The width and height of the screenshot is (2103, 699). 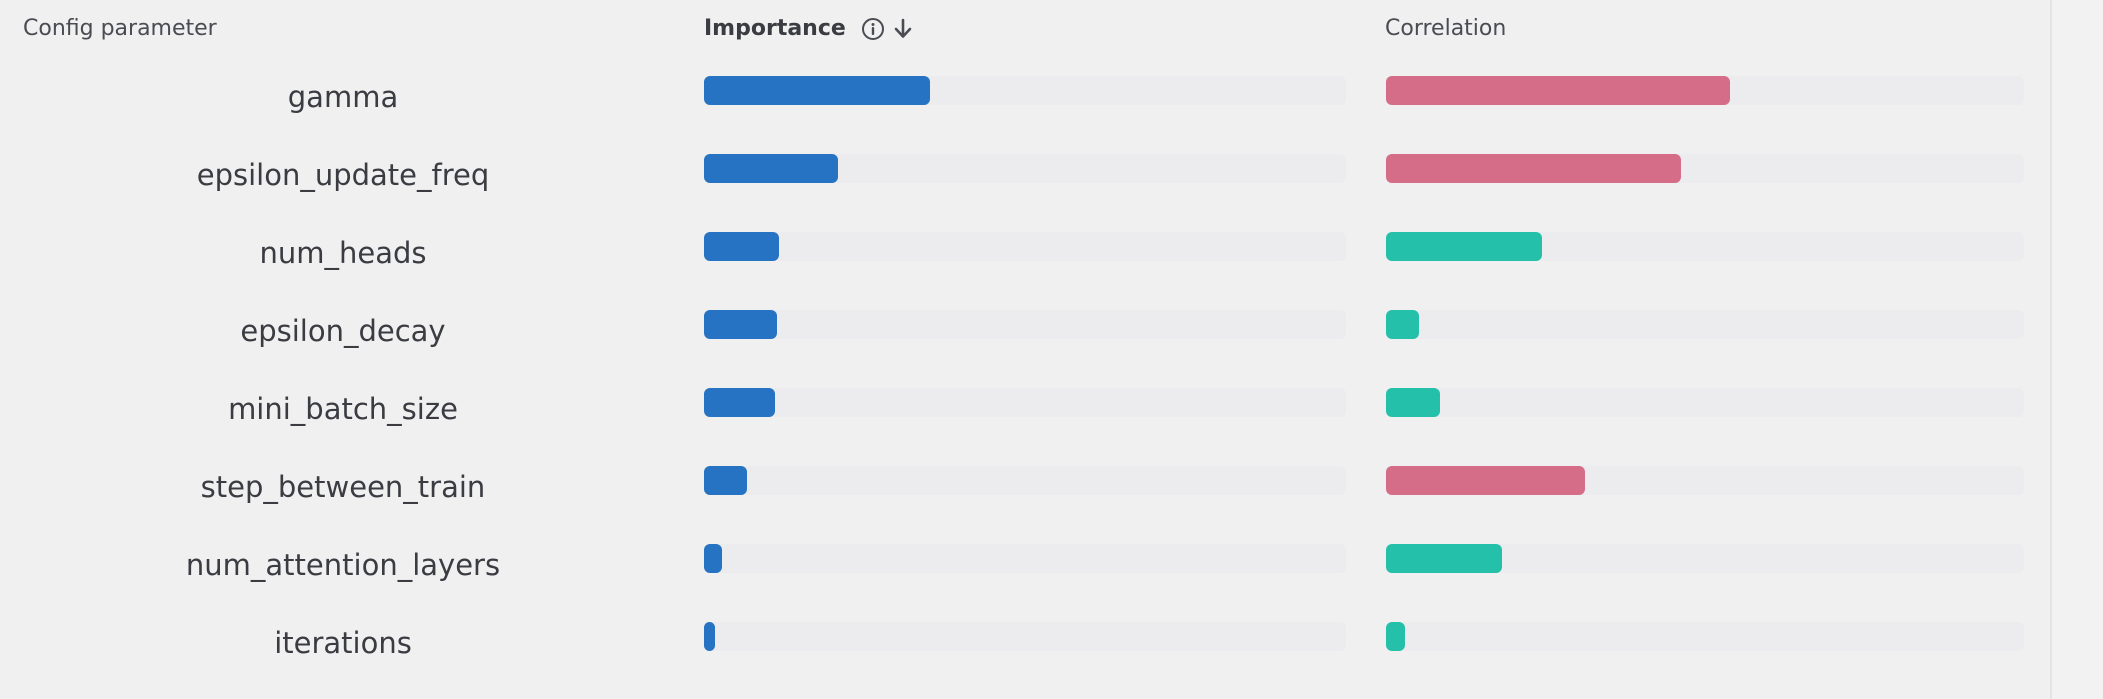 I want to click on table-row: num_heads, so click(x=1025, y=253).